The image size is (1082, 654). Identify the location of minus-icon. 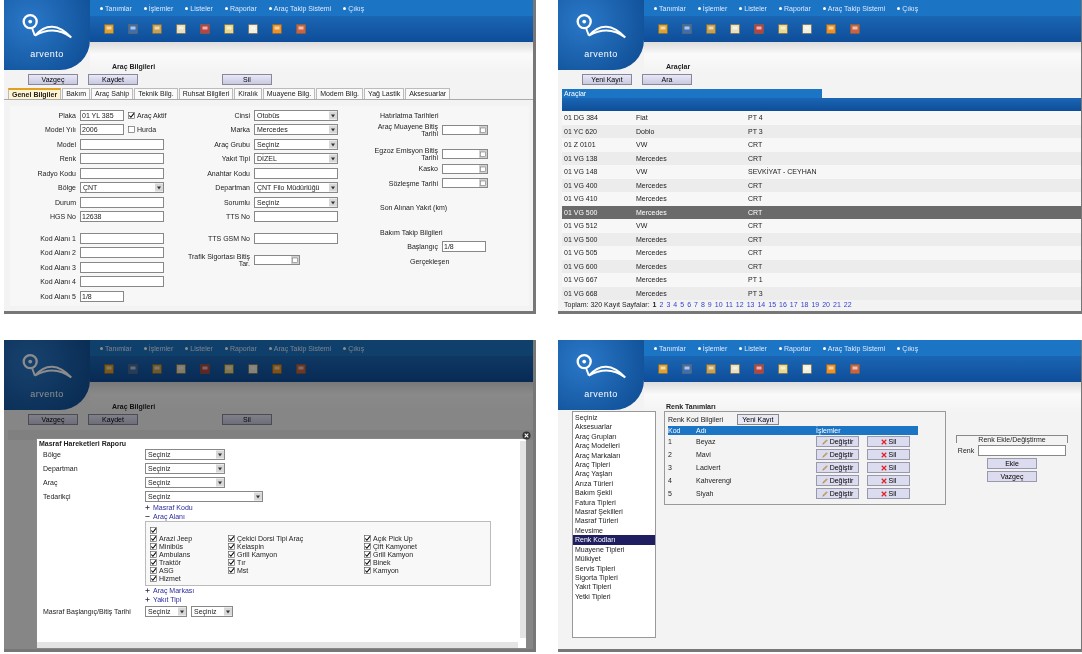
(147, 516).